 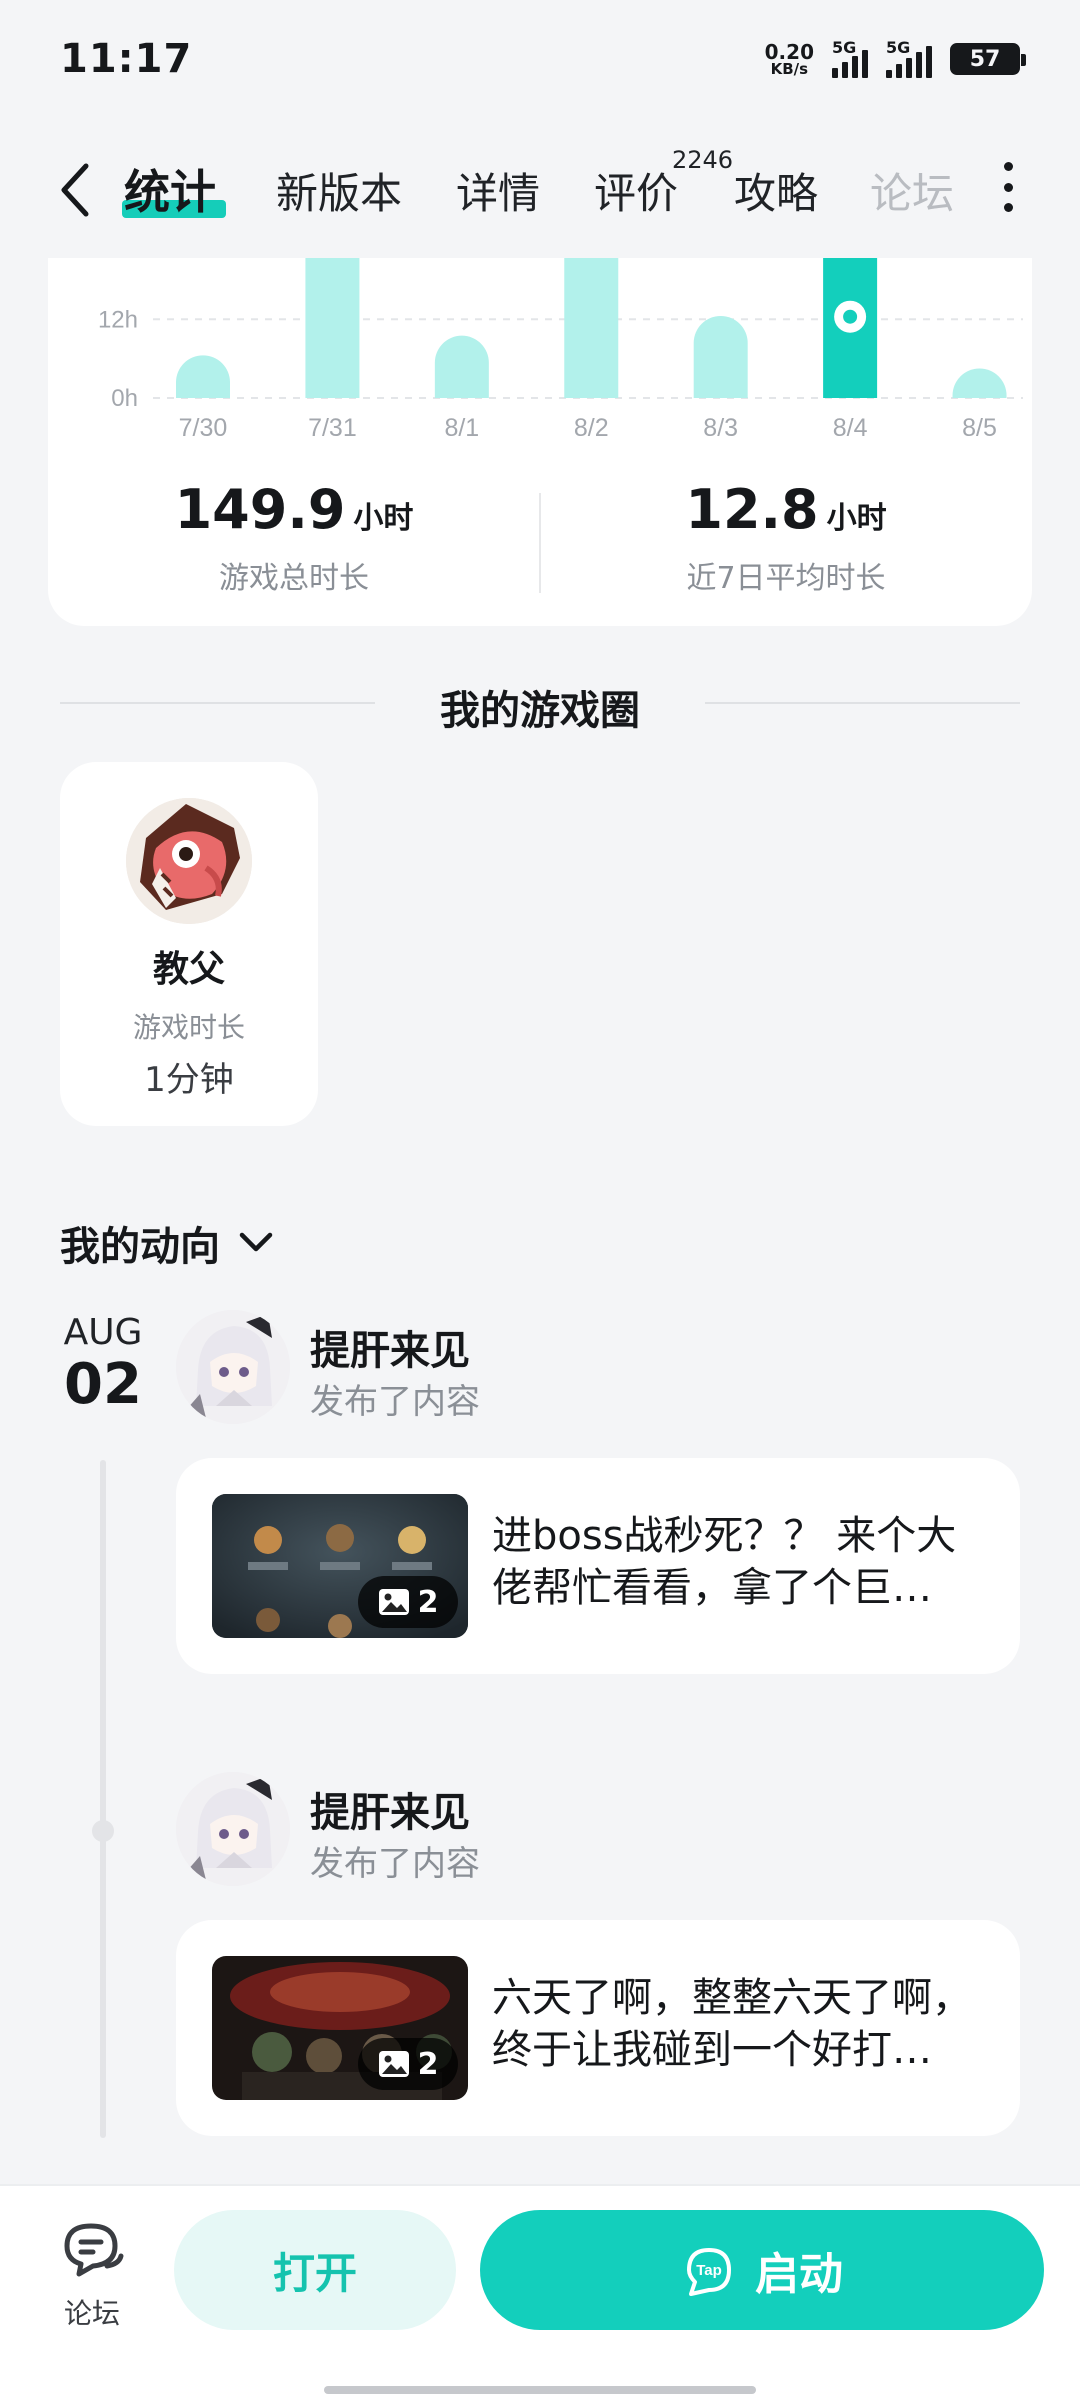 What do you see at coordinates (540, 59) in the screenshot?
I see `status-bar: 11:17 0.20 KB/s 5G 5G 57` at bounding box center [540, 59].